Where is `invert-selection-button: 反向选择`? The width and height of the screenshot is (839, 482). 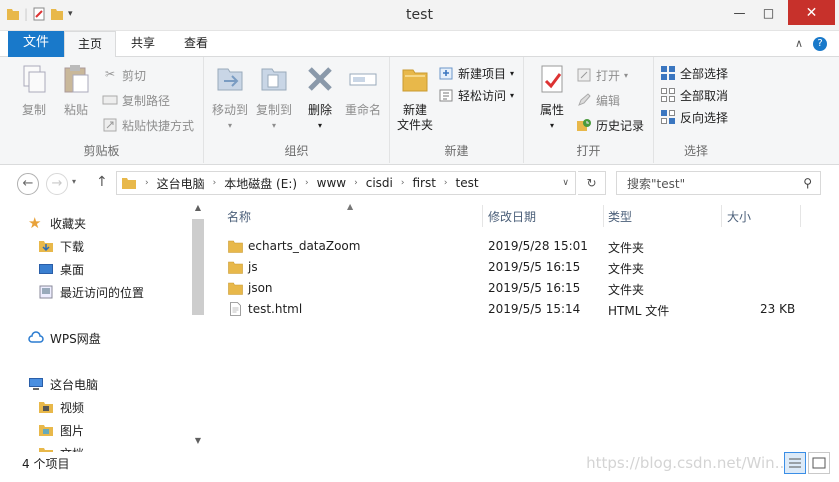
invert-selection-button: 反向选择 is located at coordinates (694, 117).